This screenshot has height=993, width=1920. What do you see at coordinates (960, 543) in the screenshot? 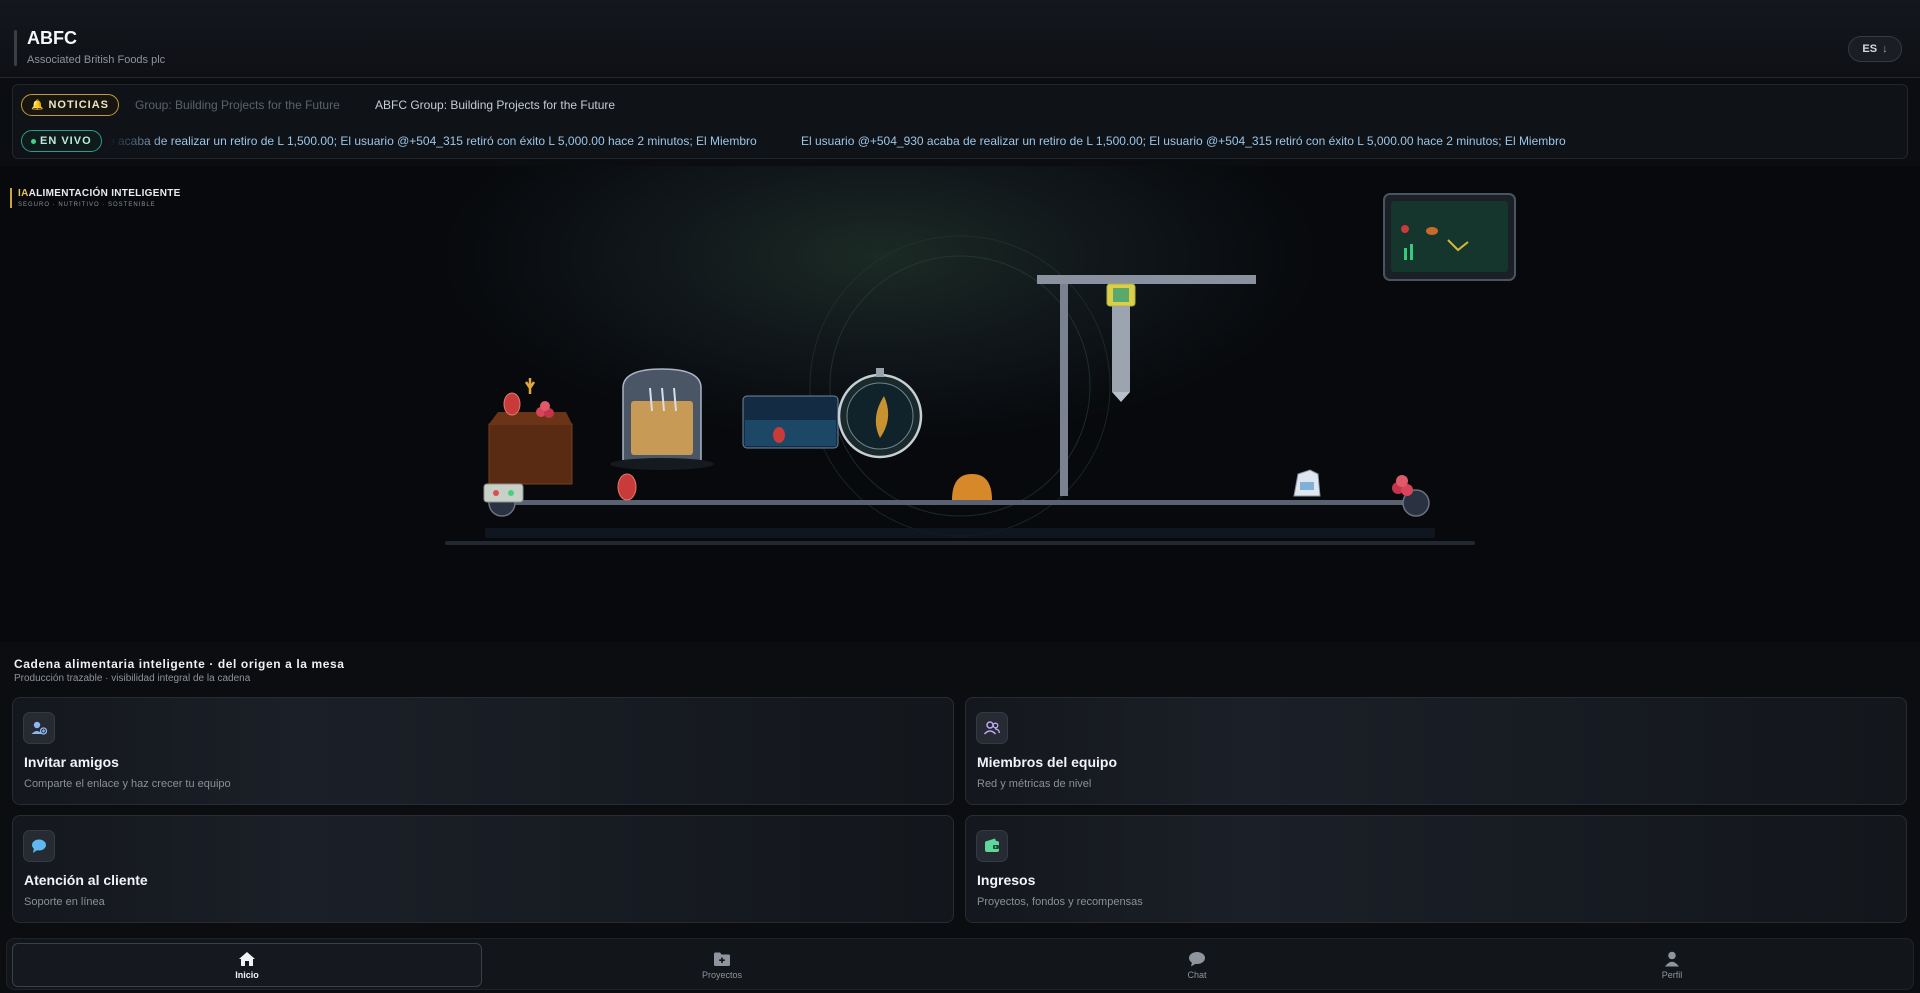
I see `floor-line` at bounding box center [960, 543].